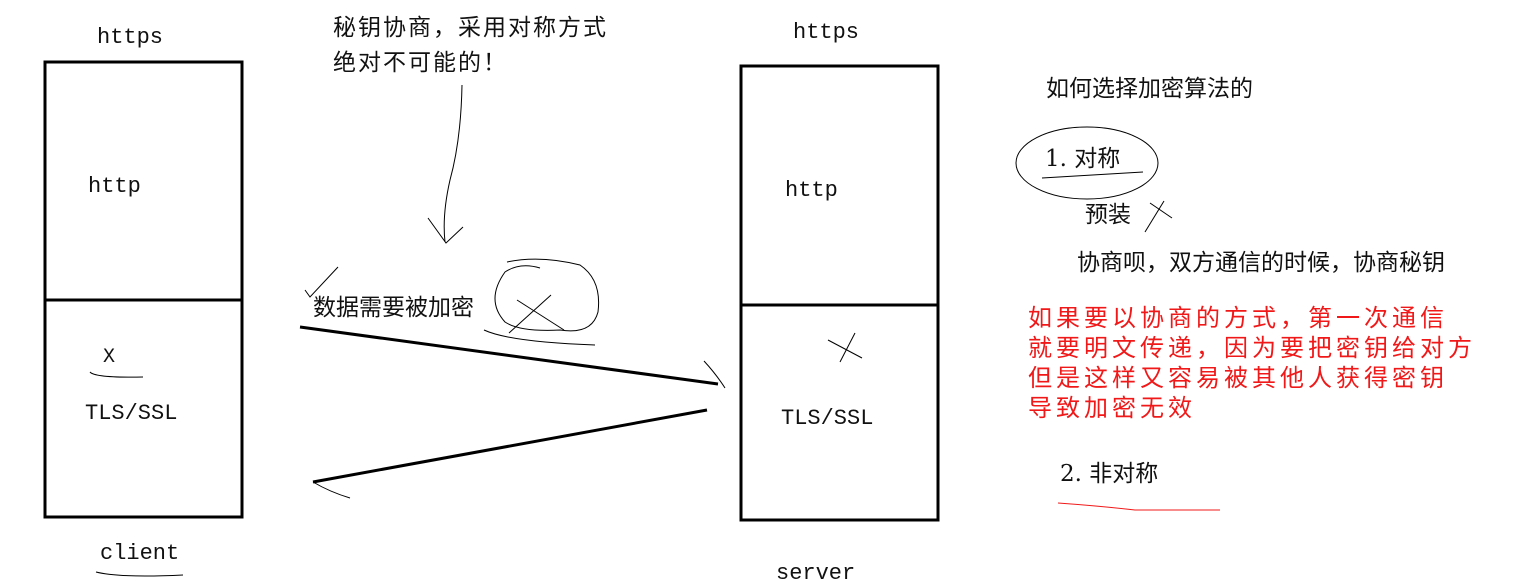 The width and height of the screenshot is (1530, 581). What do you see at coordinates (445, 164) in the screenshot?
I see `note-arrow-icon` at bounding box center [445, 164].